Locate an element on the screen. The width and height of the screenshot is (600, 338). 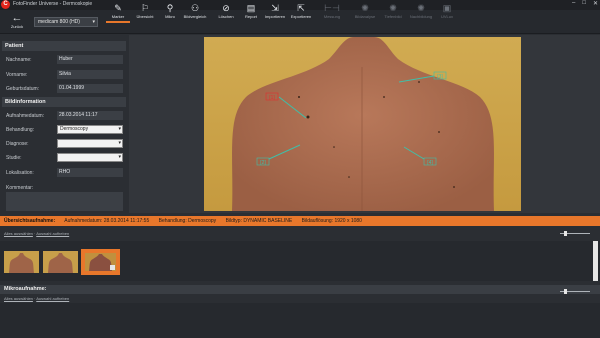
export-icon: ⇱ is located at coordinates (301, 8).